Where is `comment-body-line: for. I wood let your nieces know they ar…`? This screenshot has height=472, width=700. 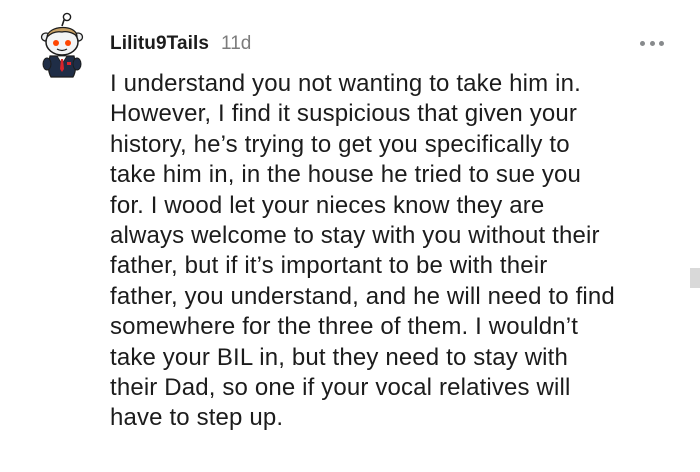 comment-body-line: for. I wood let your nieces know they ar… is located at coordinates (327, 205).